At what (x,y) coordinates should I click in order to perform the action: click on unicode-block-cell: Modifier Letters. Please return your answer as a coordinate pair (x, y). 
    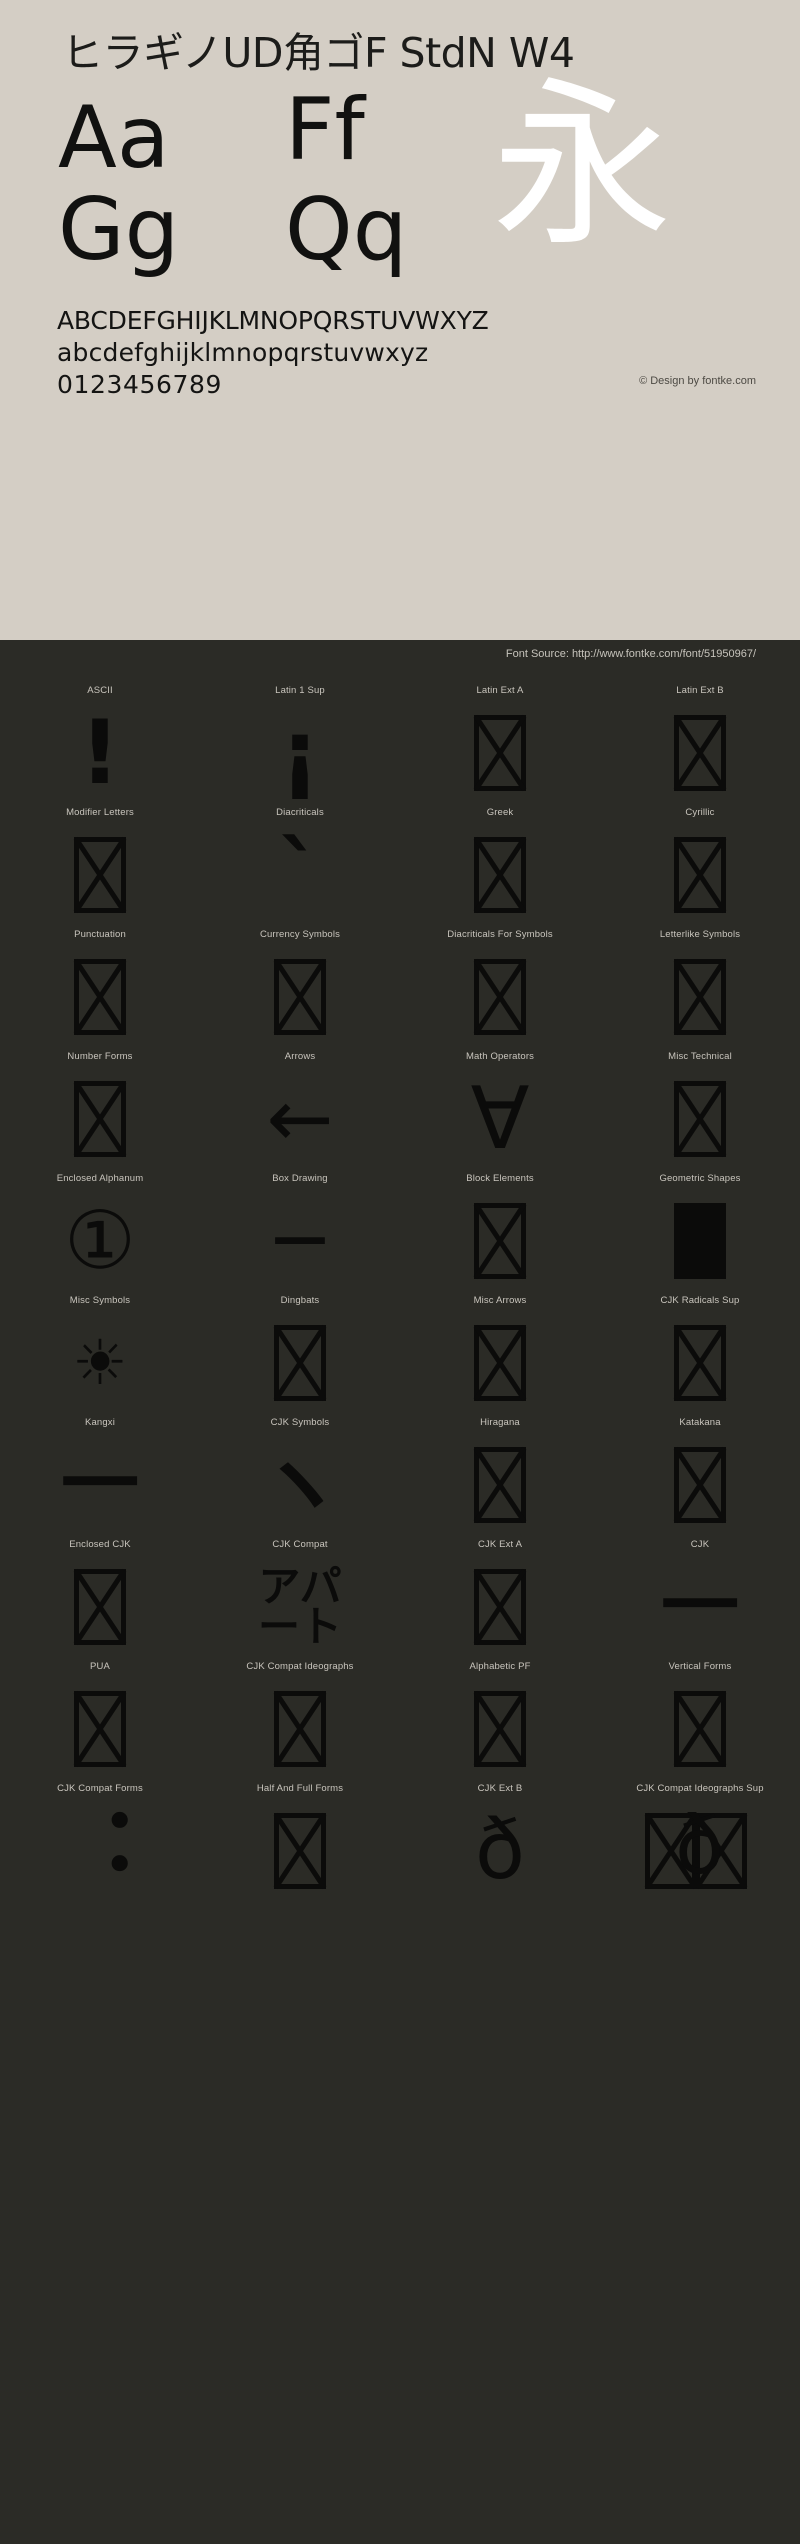
    Looking at the image, I should click on (100, 860).